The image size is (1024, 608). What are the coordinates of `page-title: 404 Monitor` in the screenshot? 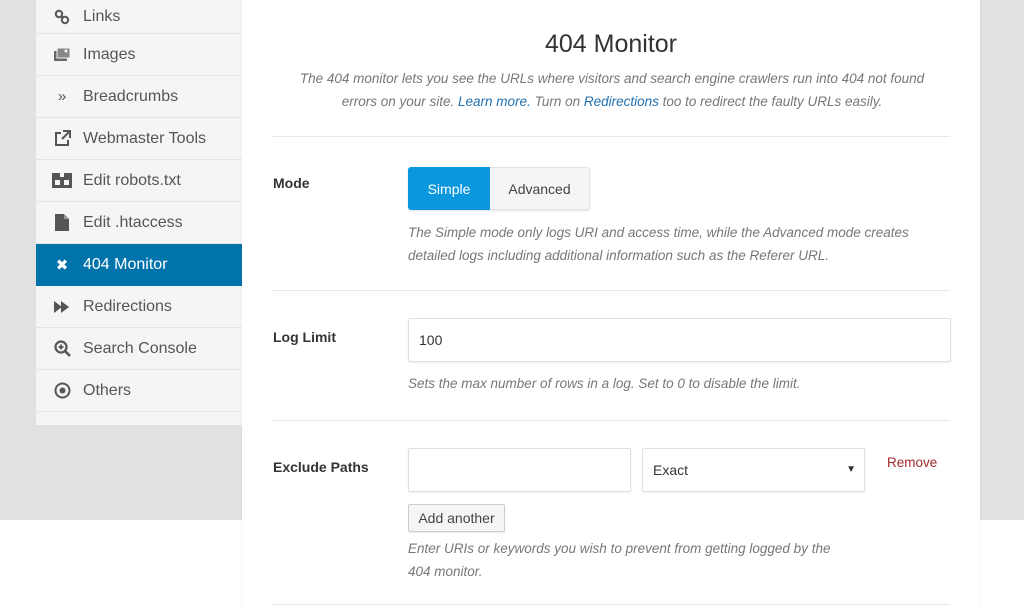 It's located at (611, 44).